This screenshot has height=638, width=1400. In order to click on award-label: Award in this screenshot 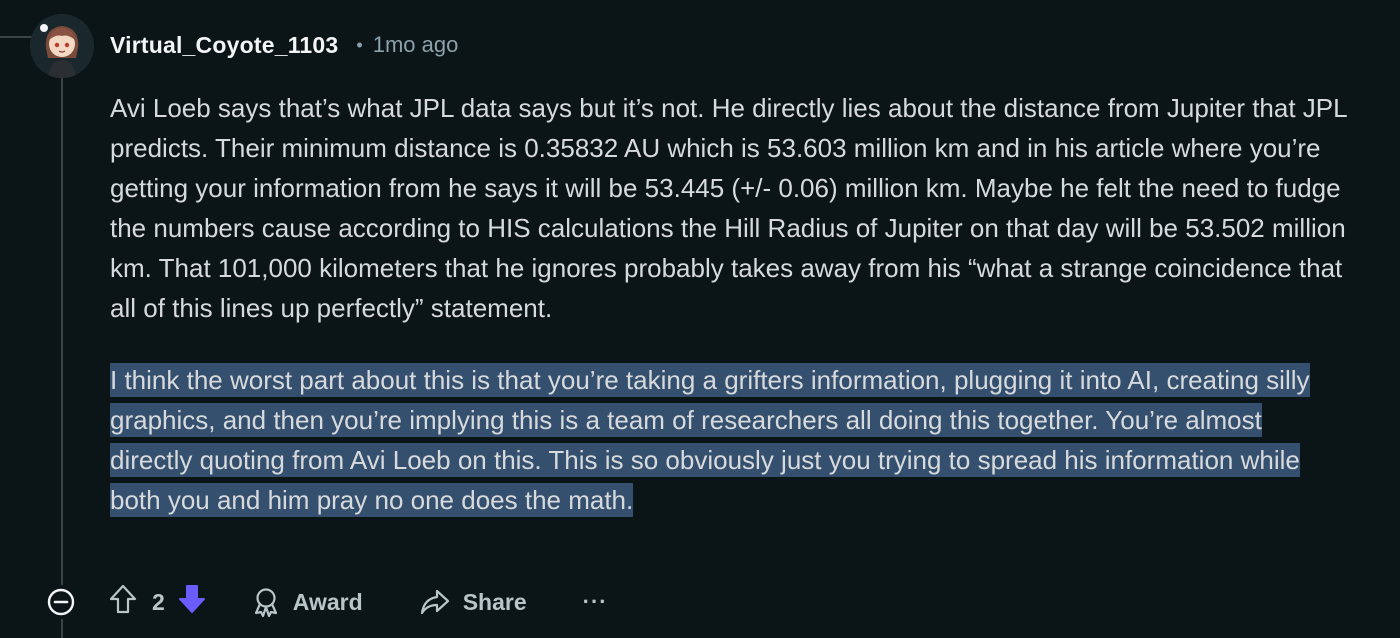, I will do `click(327, 601)`.